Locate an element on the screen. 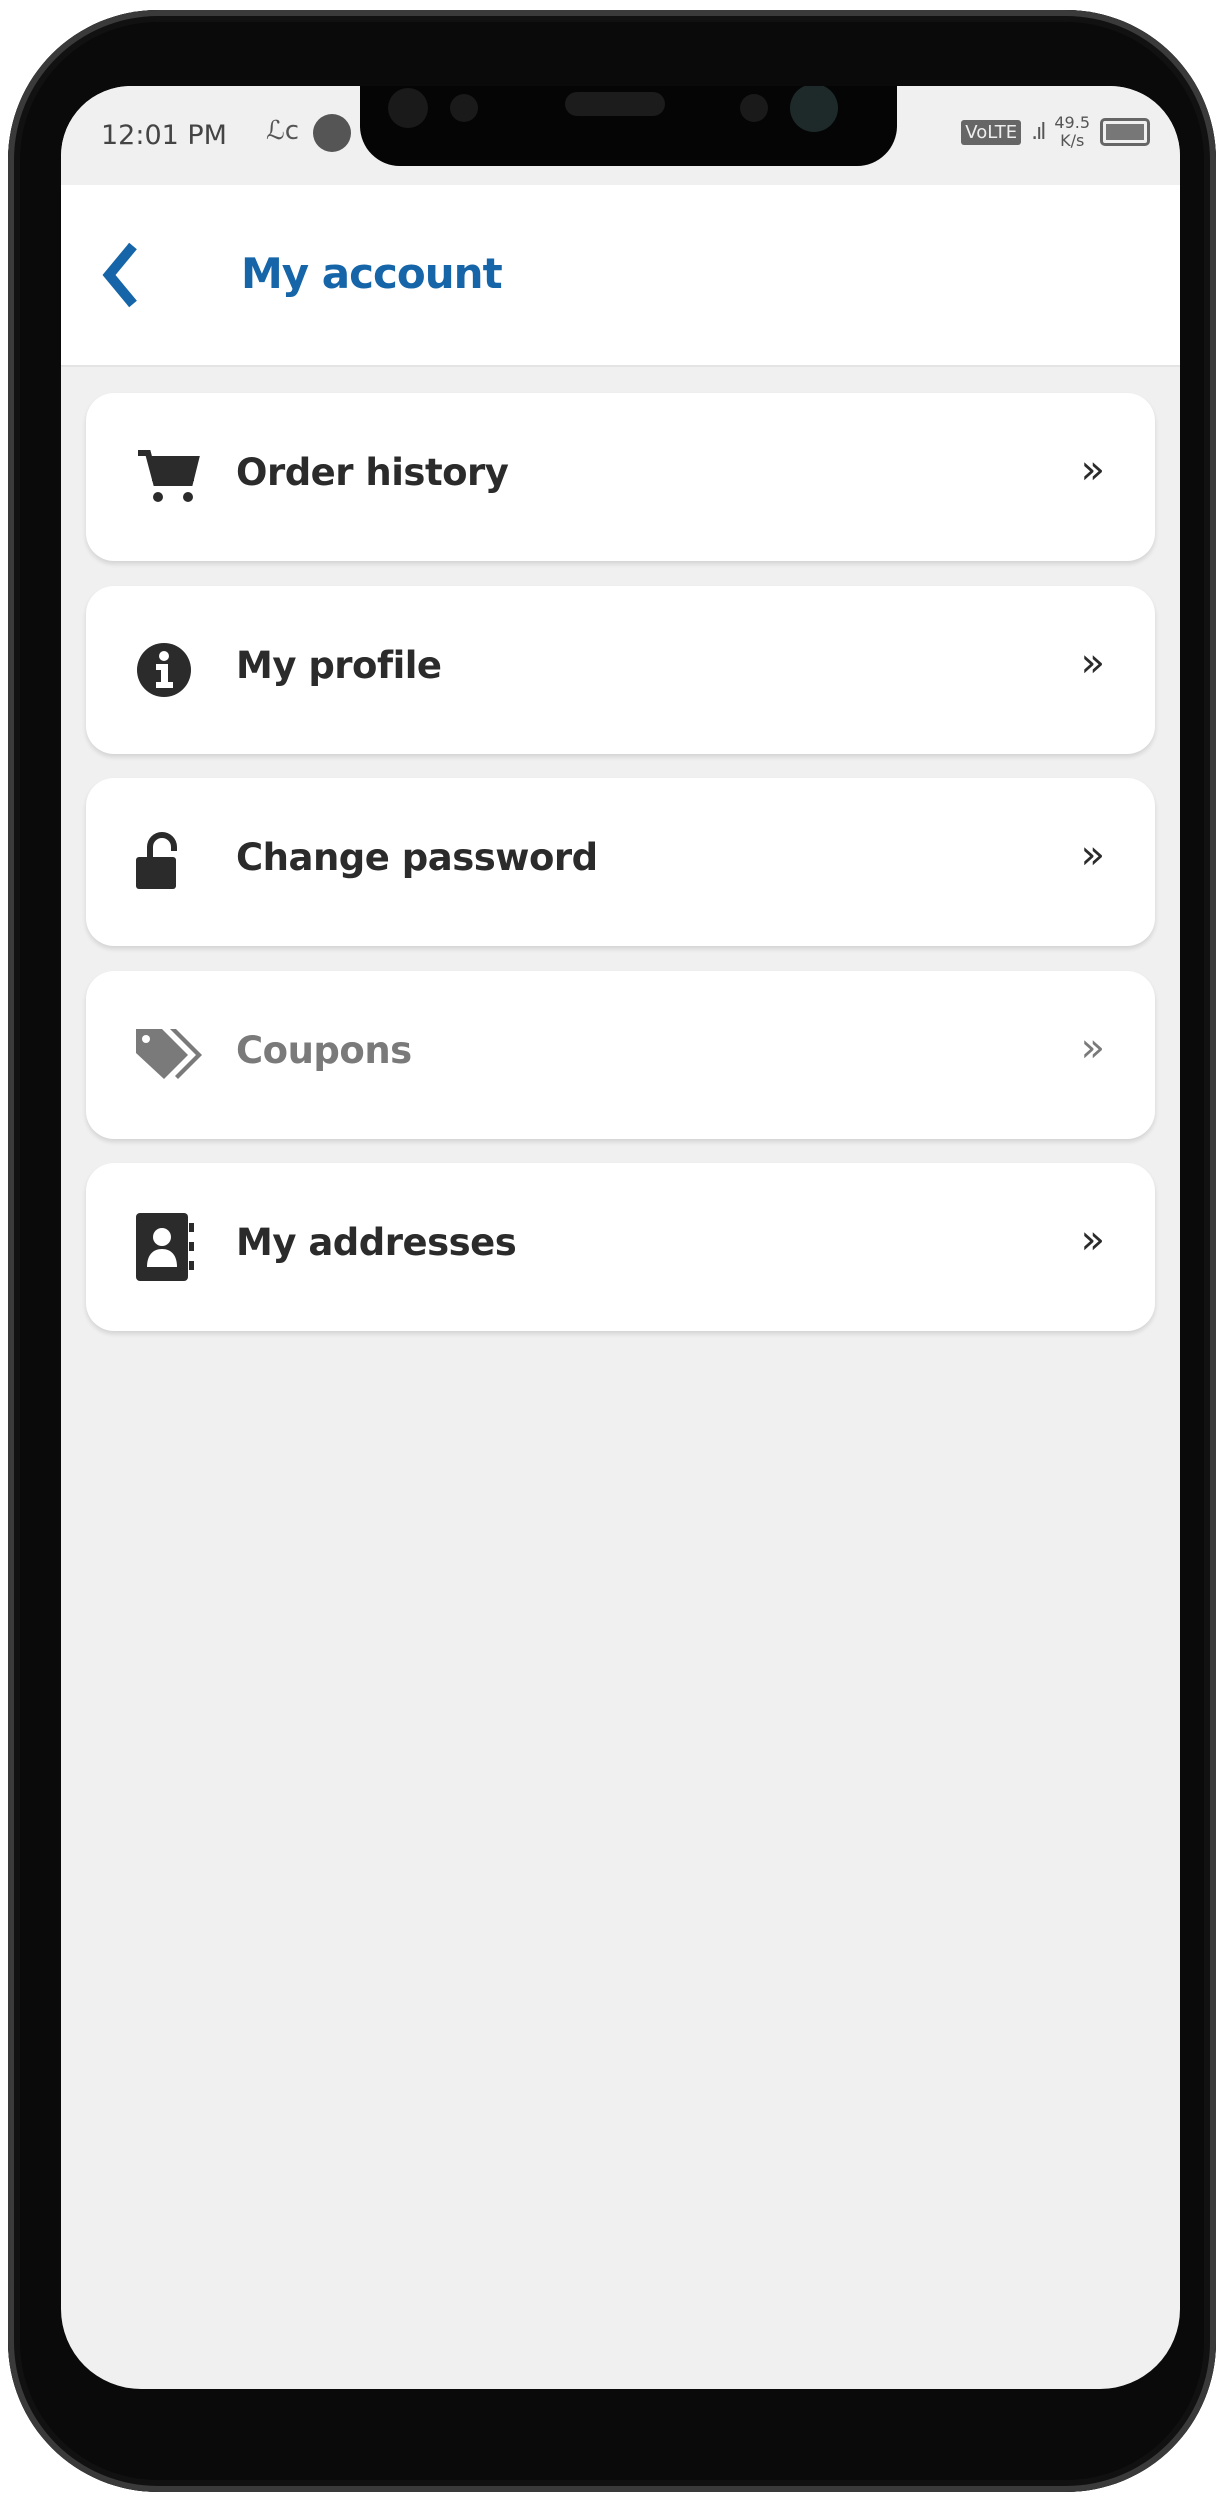 The width and height of the screenshot is (1224, 2498). menu-item-label: Order history is located at coordinates (372, 472).